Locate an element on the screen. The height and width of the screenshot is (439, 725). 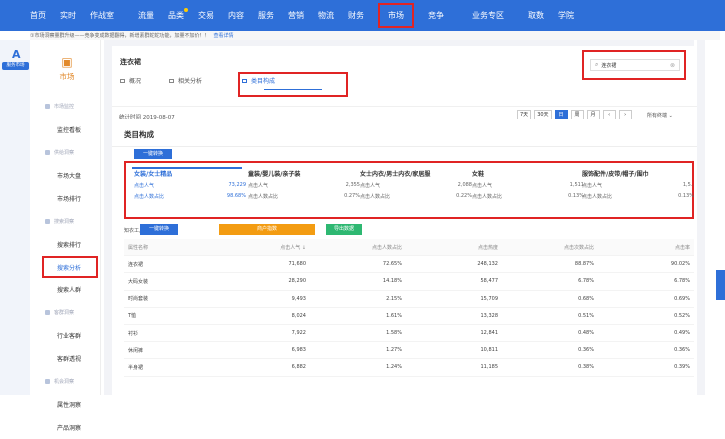
sidebar-item-search-analysis: 搜索分析 is located at coordinates (70, 267).